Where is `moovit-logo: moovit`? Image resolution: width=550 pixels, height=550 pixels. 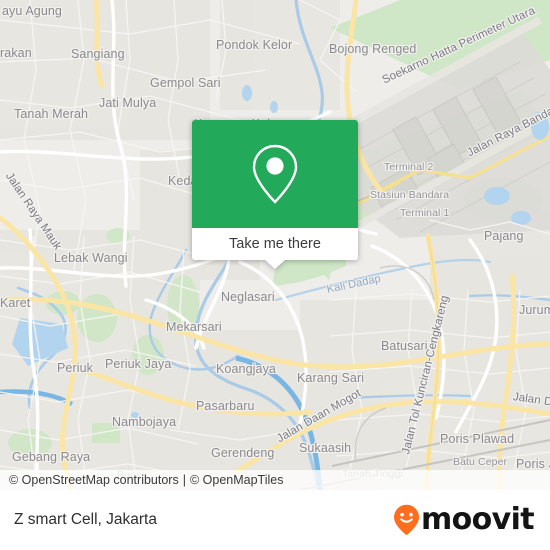 moovit-logo: moovit is located at coordinates (464, 519).